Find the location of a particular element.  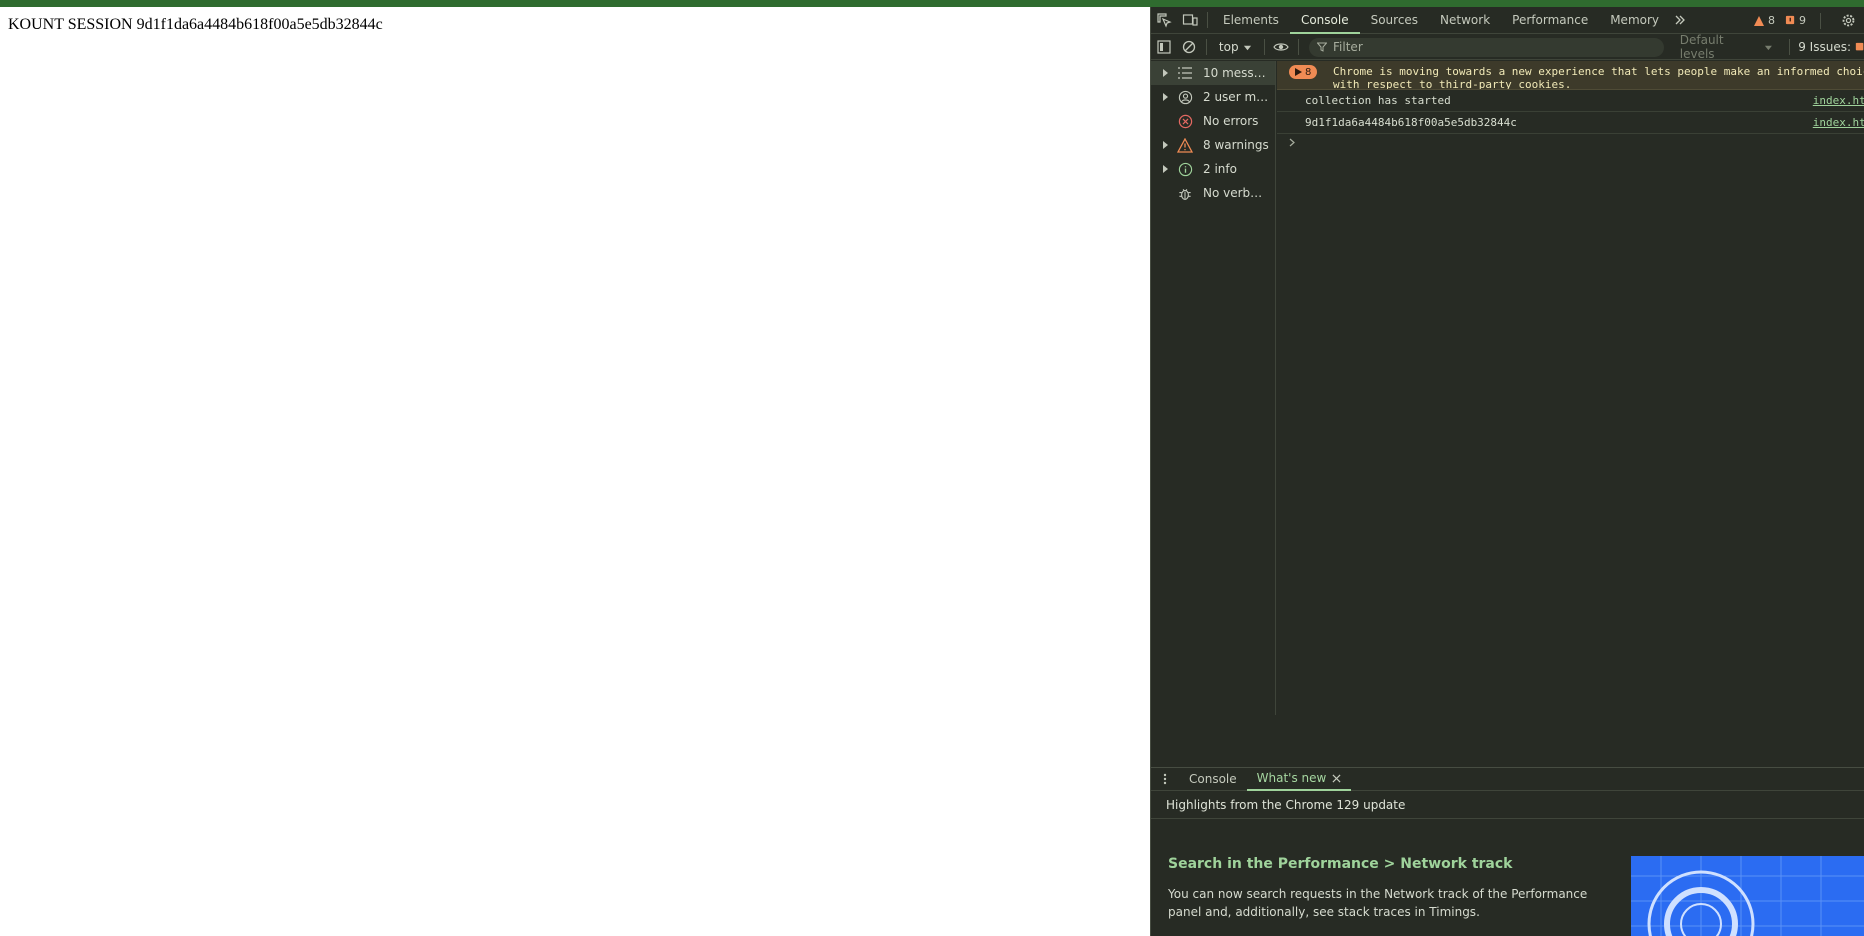

bug-icon is located at coordinates (1185, 193).